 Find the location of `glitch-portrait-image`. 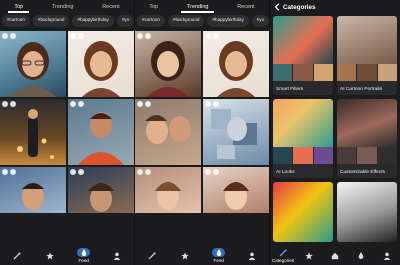

glitch-portrait-image is located at coordinates (234, 134).